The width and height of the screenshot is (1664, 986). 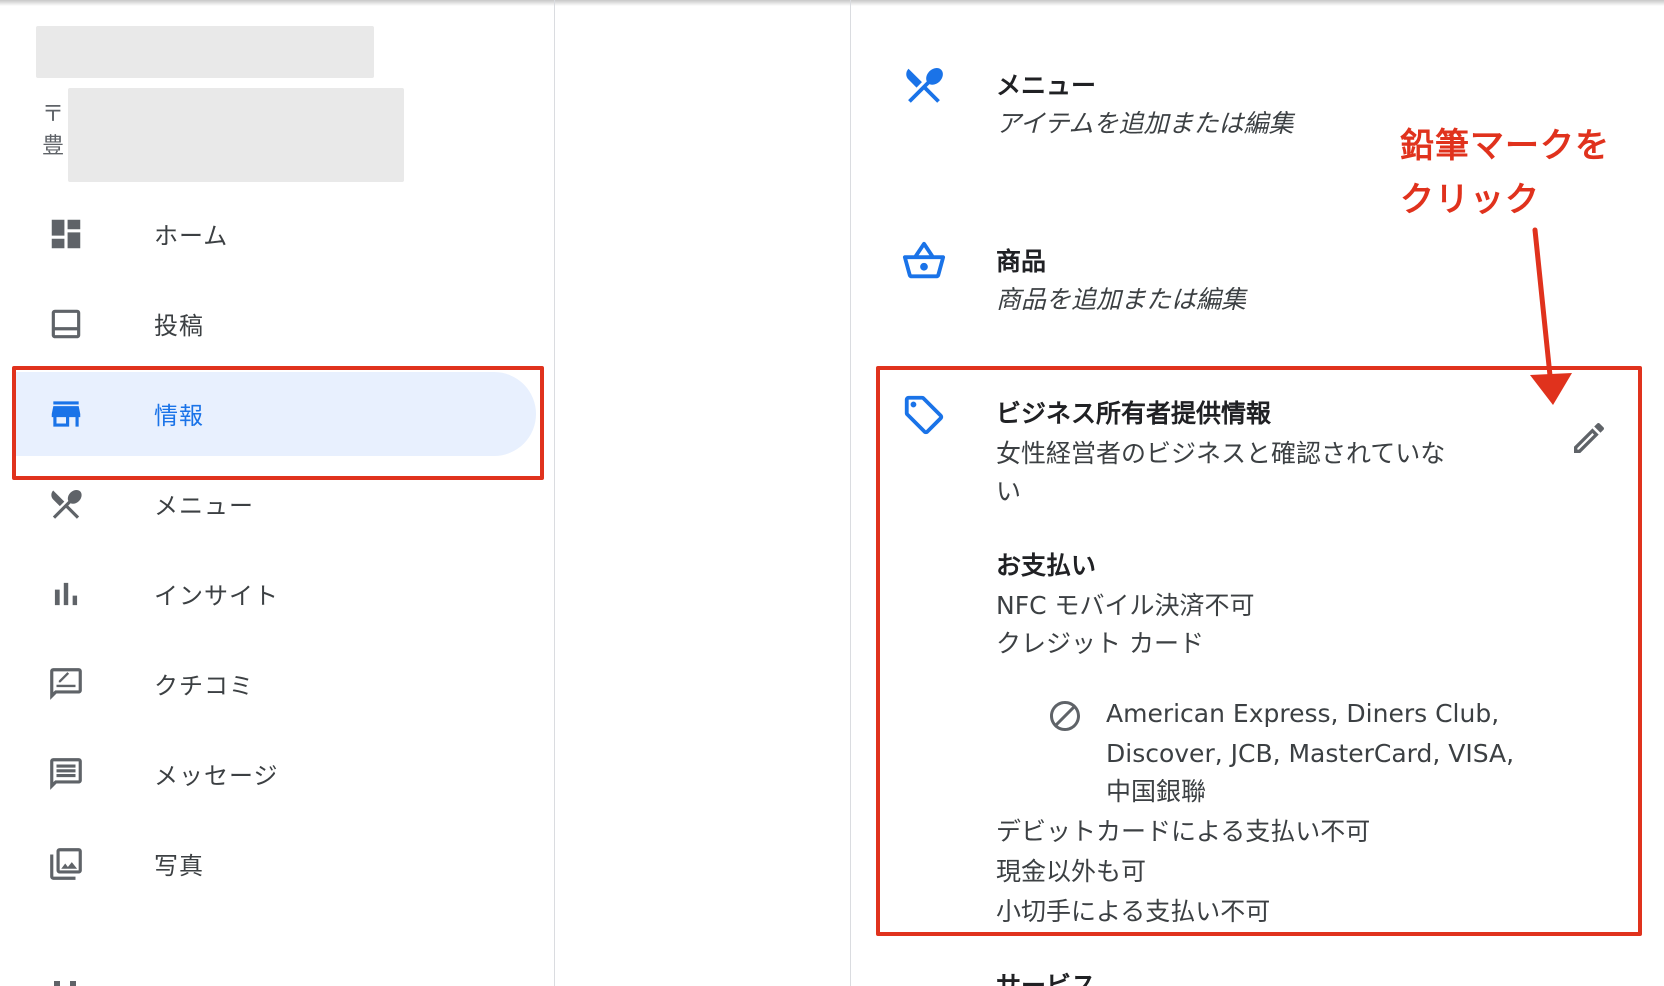 I want to click on sidebar-item-insights: インサイト, so click(x=270, y=594).